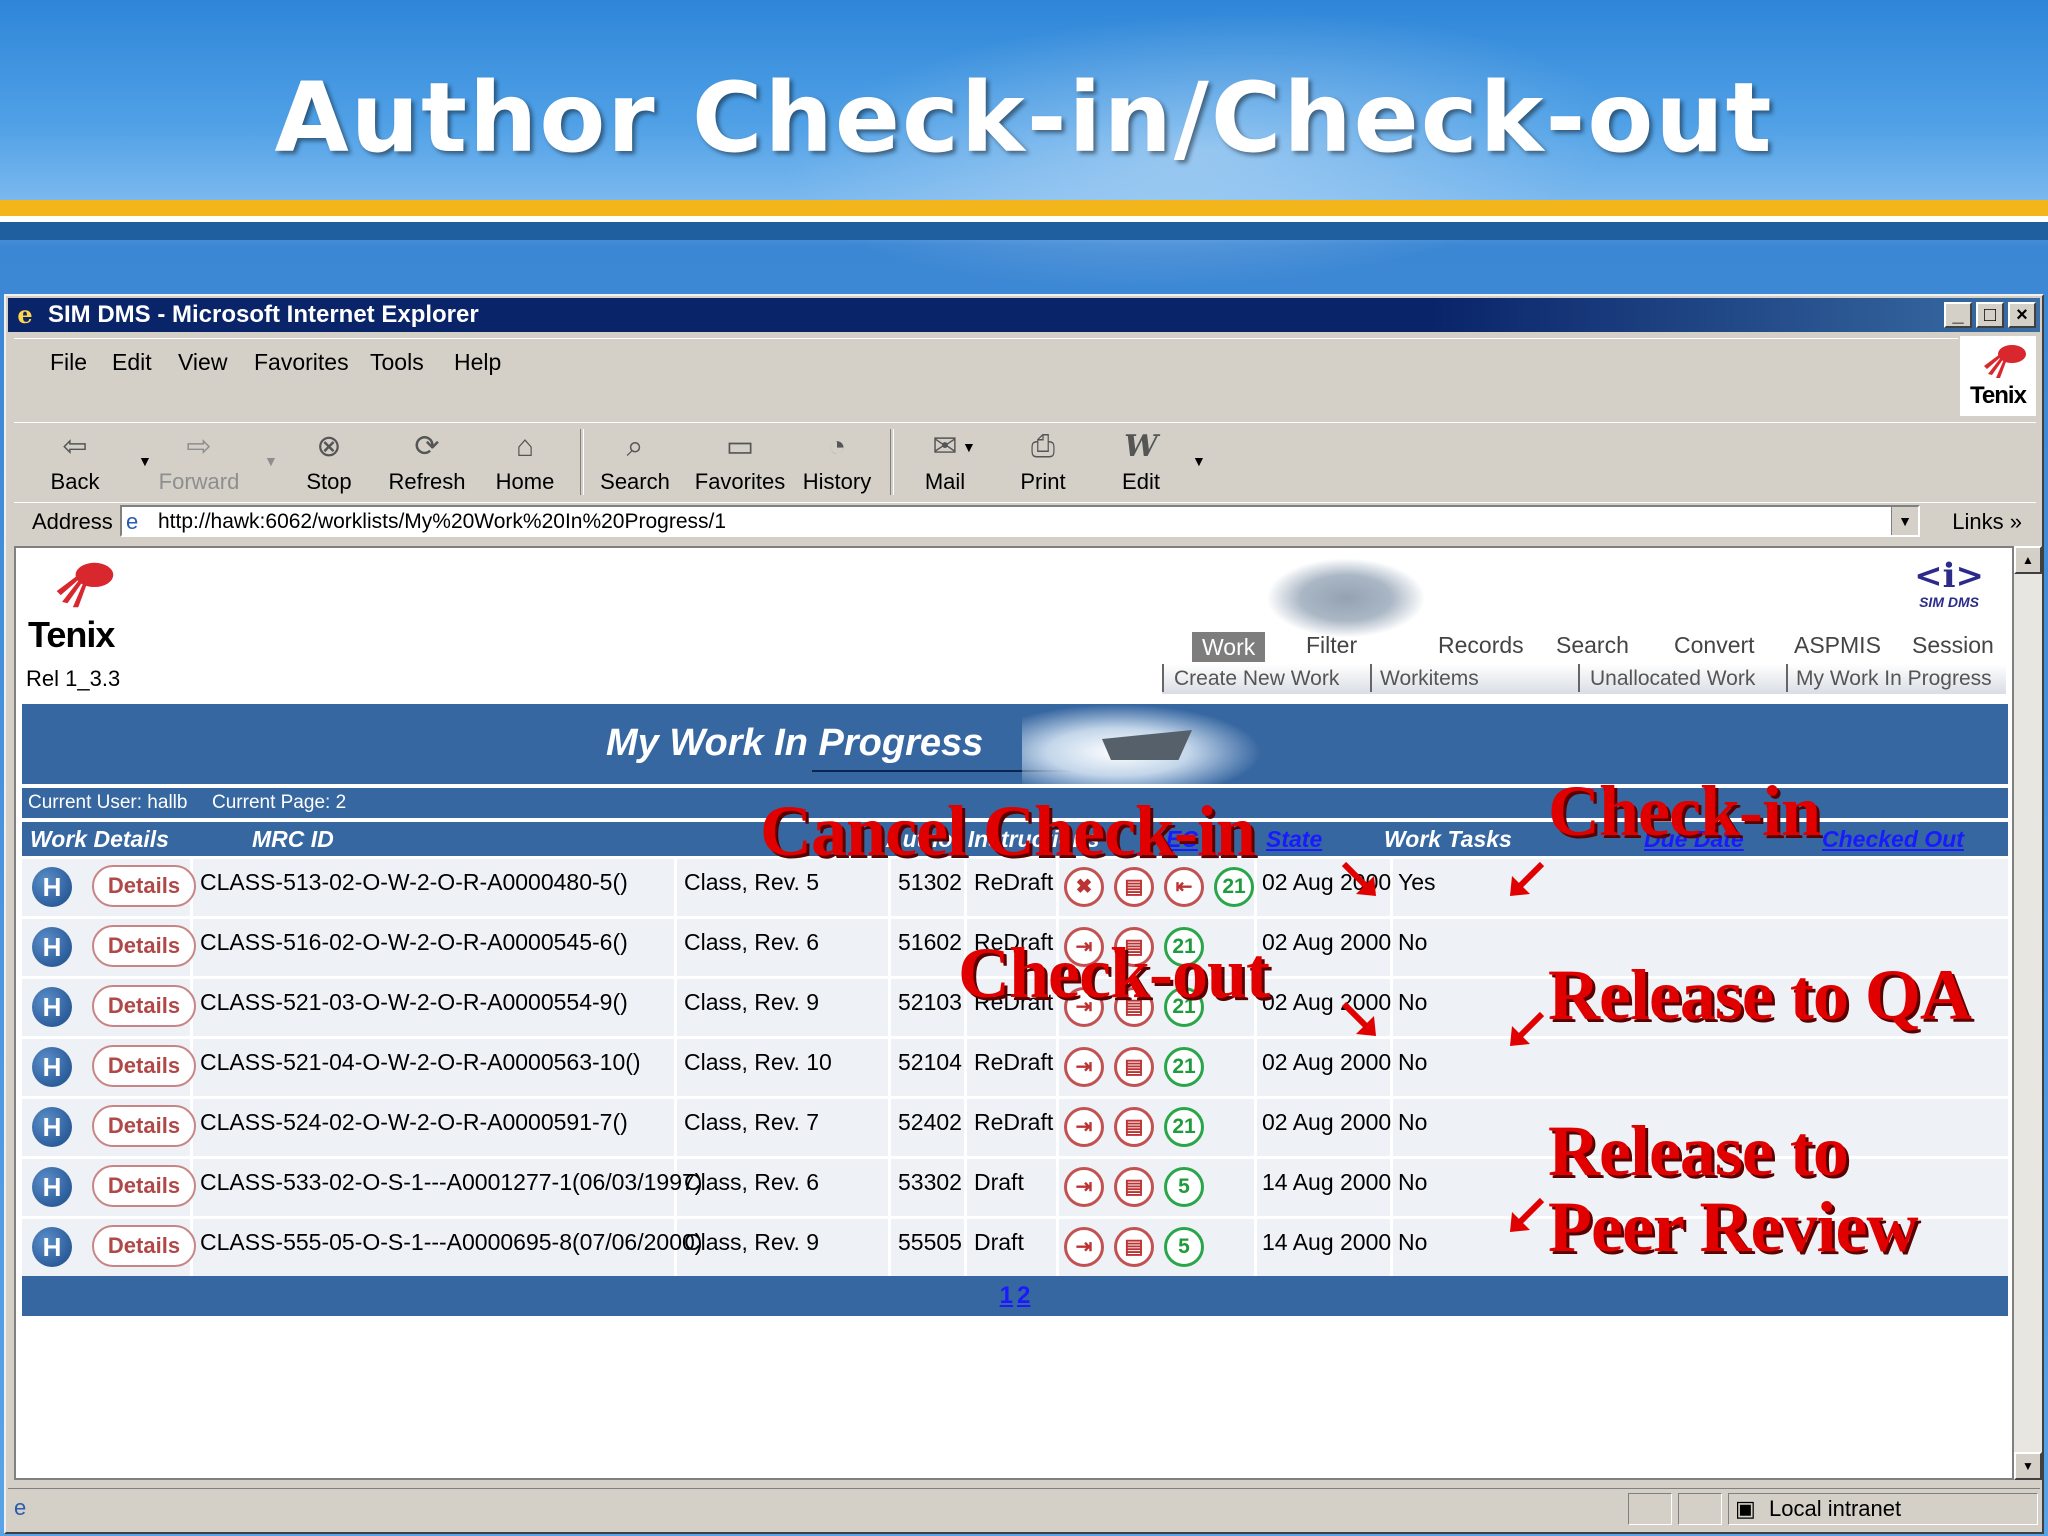  I want to click on links-button: Links », so click(1987, 522).